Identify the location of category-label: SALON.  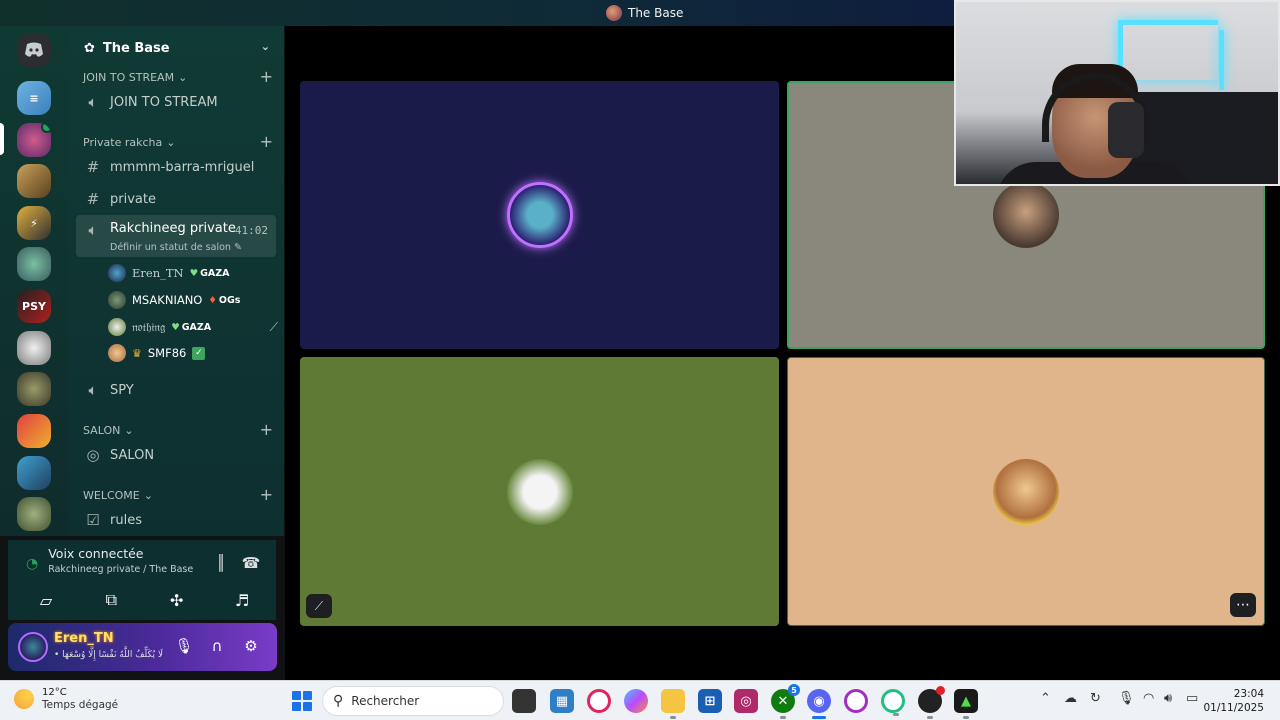
(102, 430).